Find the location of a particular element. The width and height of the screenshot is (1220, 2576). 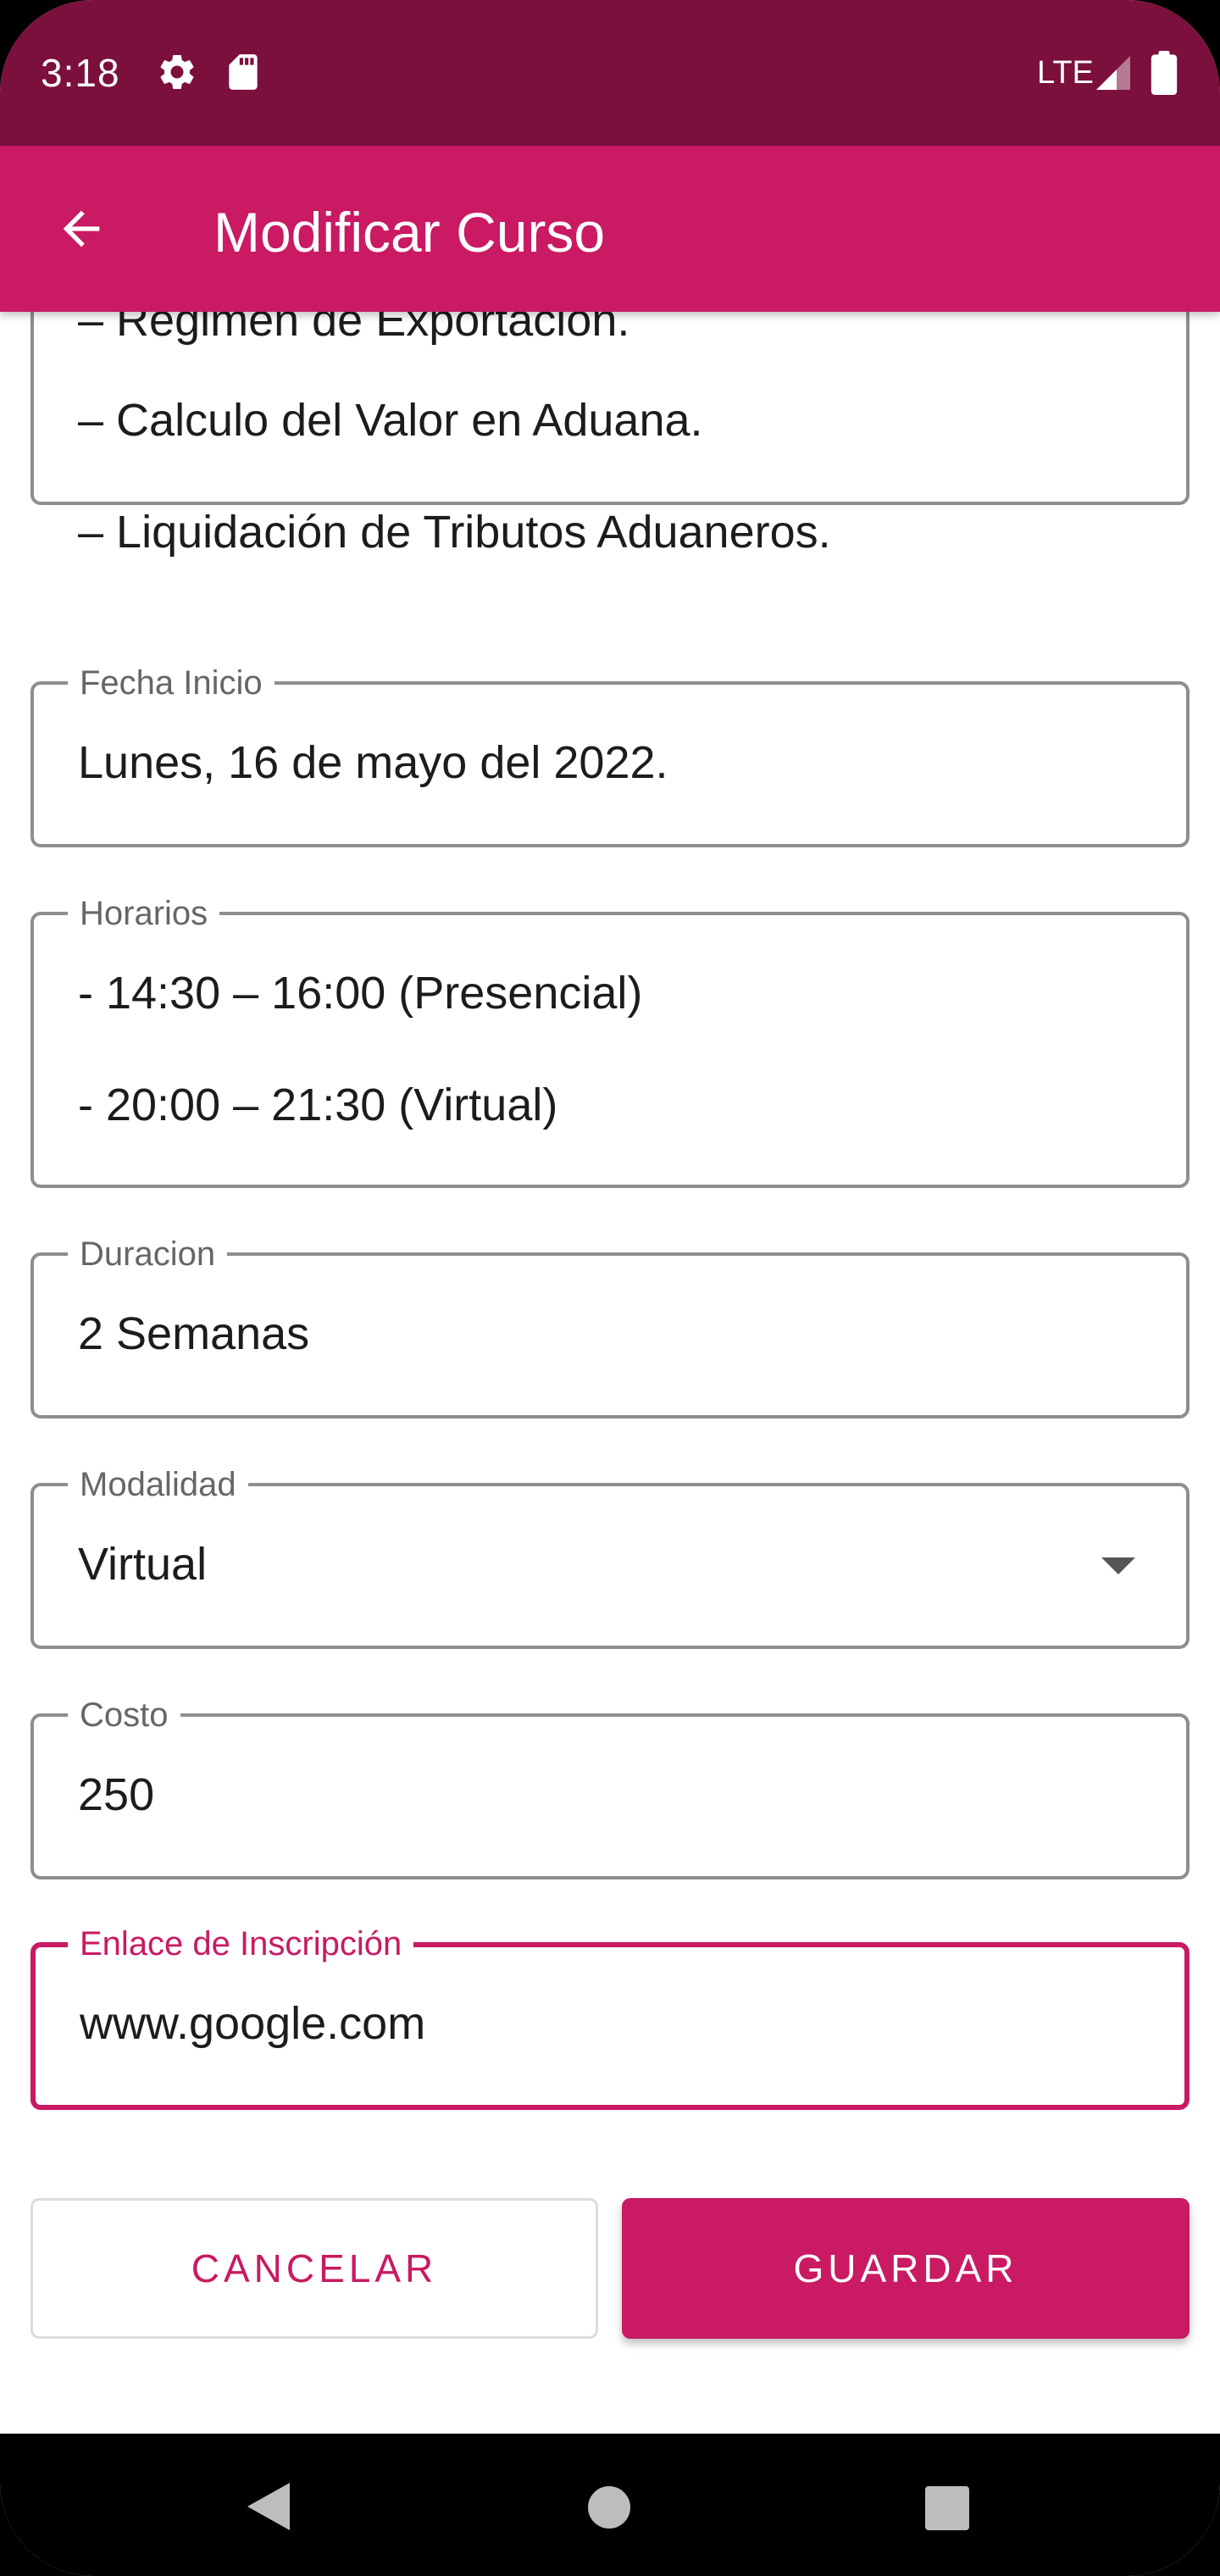

modalidad-select: Modalidad Virtual is located at coordinates (610, 1556).